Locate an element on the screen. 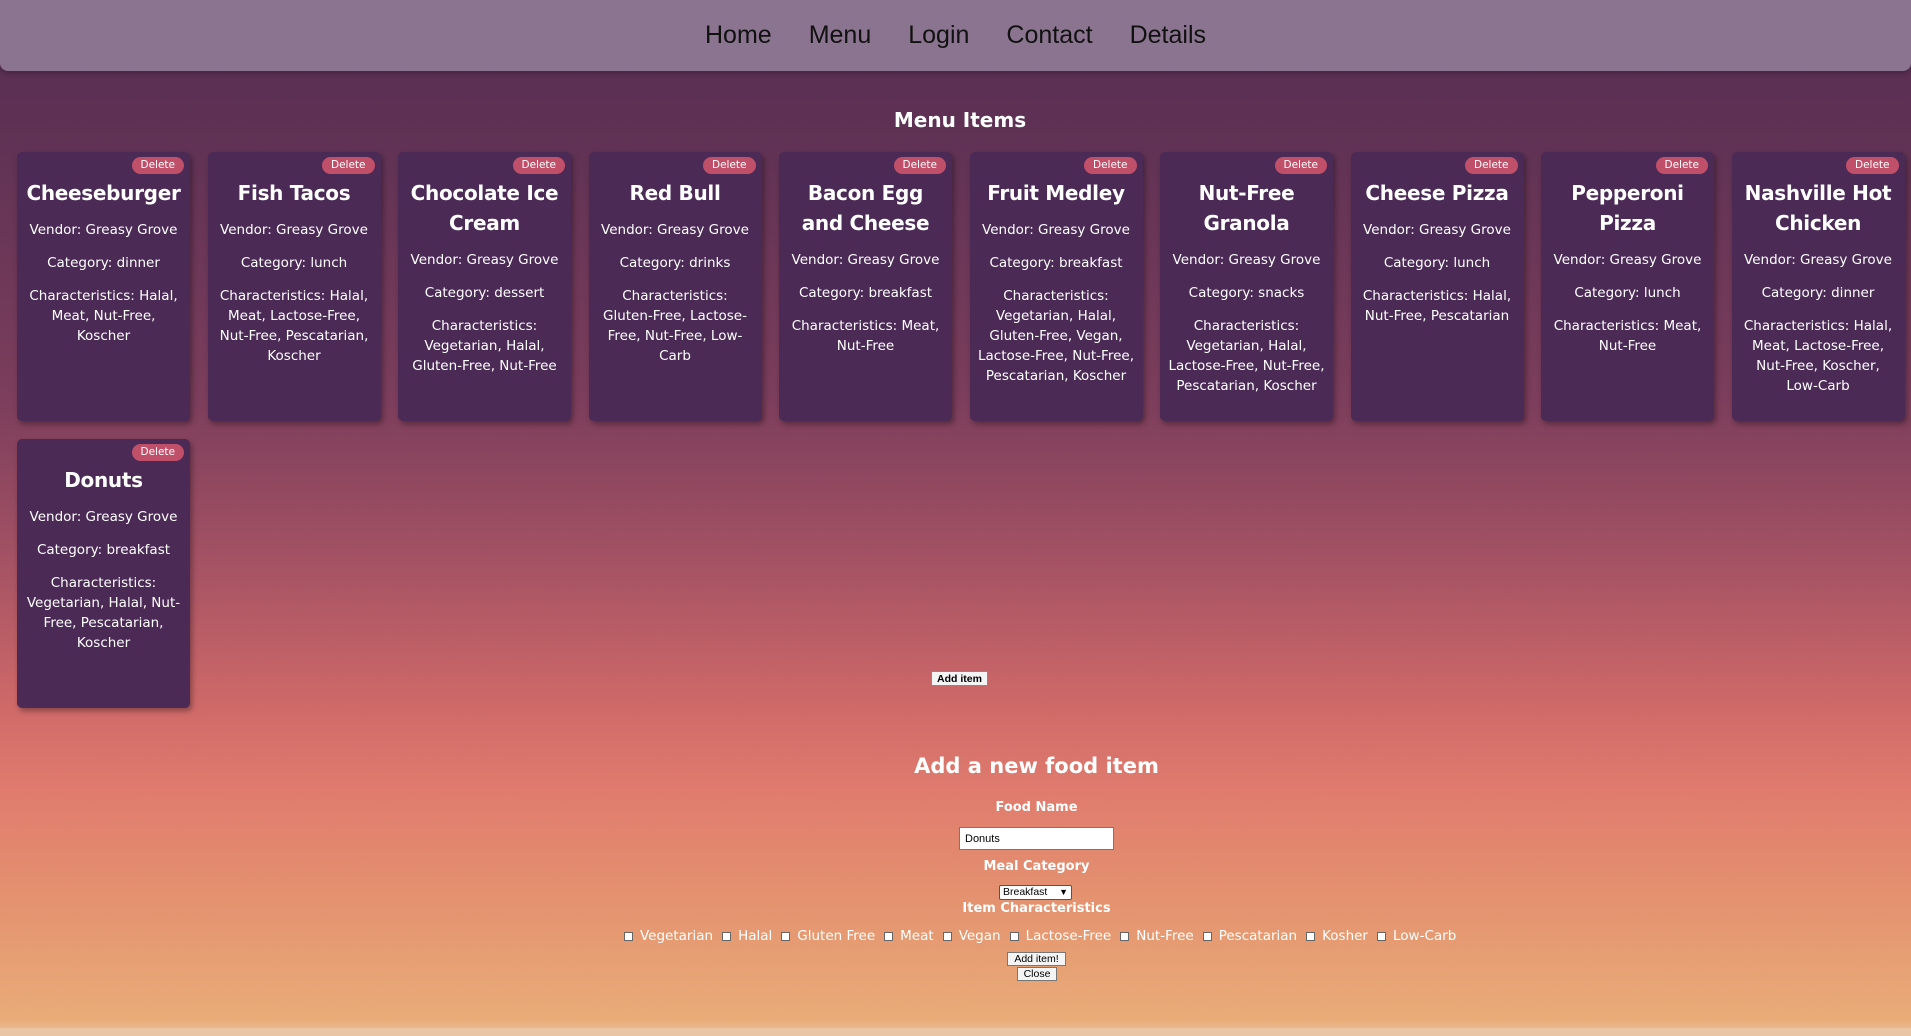 The image size is (1911, 1036). characteristic-option: Kosher is located at coordinates (1337, 936).